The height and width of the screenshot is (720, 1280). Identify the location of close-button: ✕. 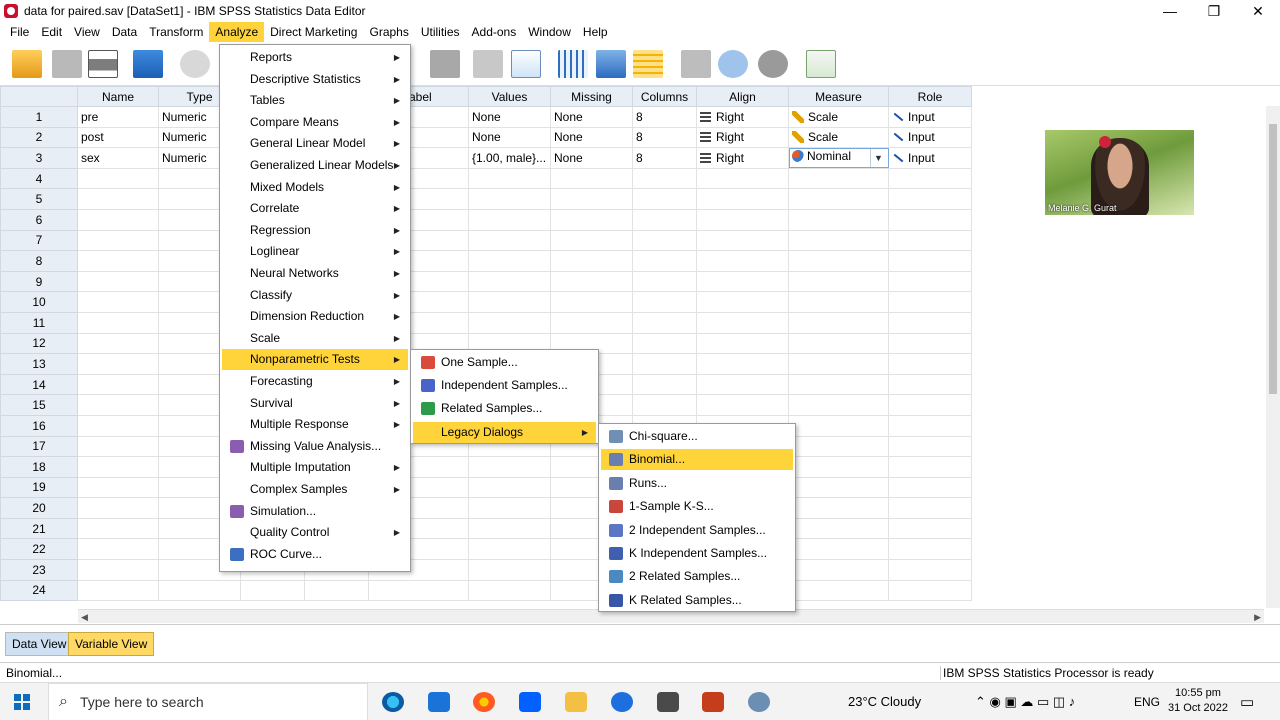
(1258, 11).